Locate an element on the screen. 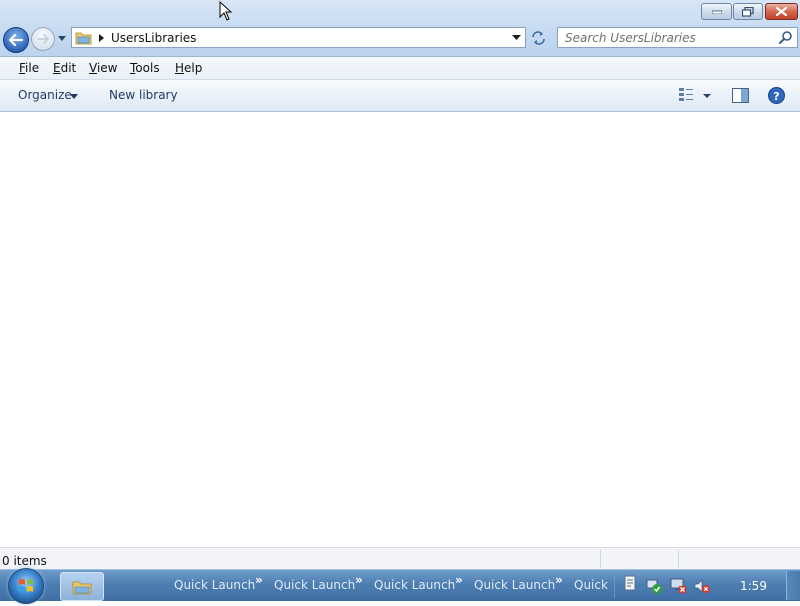 This screenshot has width=800, height=606. refresh-button is located at coordinates (538, 37).